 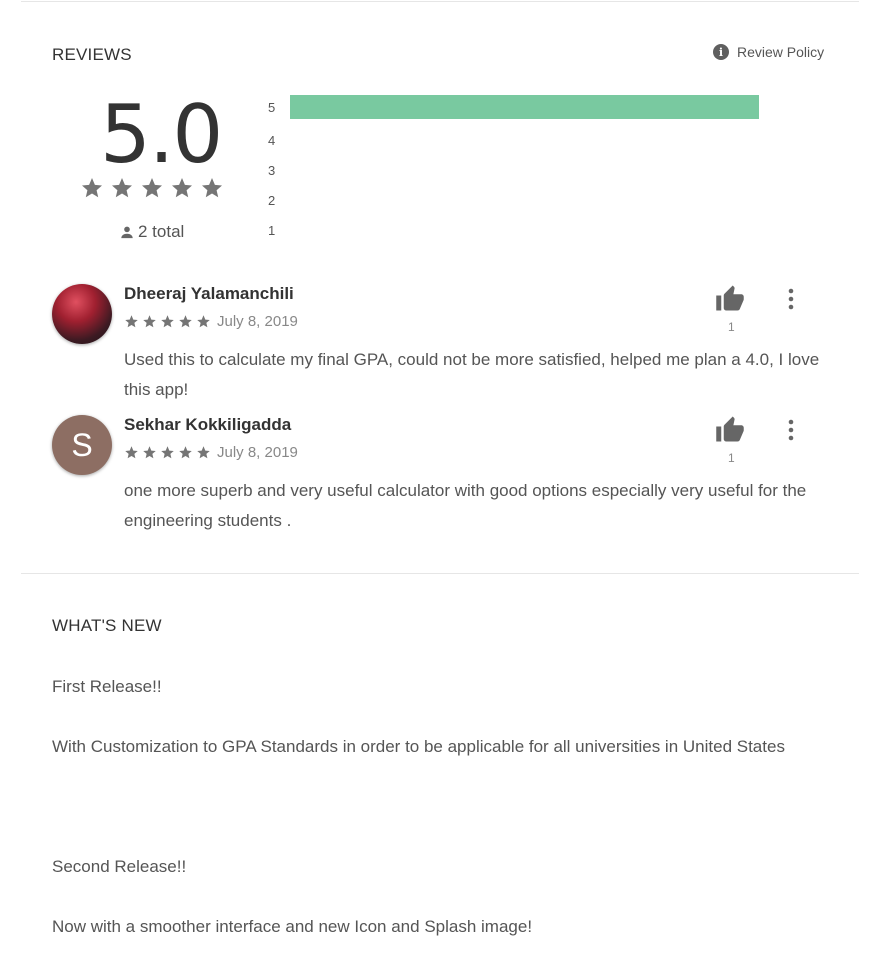 What do you see at coordinates (161, 231) in the screenshot?
I see `total-label: 2 total` at bounding box center [161, 231].